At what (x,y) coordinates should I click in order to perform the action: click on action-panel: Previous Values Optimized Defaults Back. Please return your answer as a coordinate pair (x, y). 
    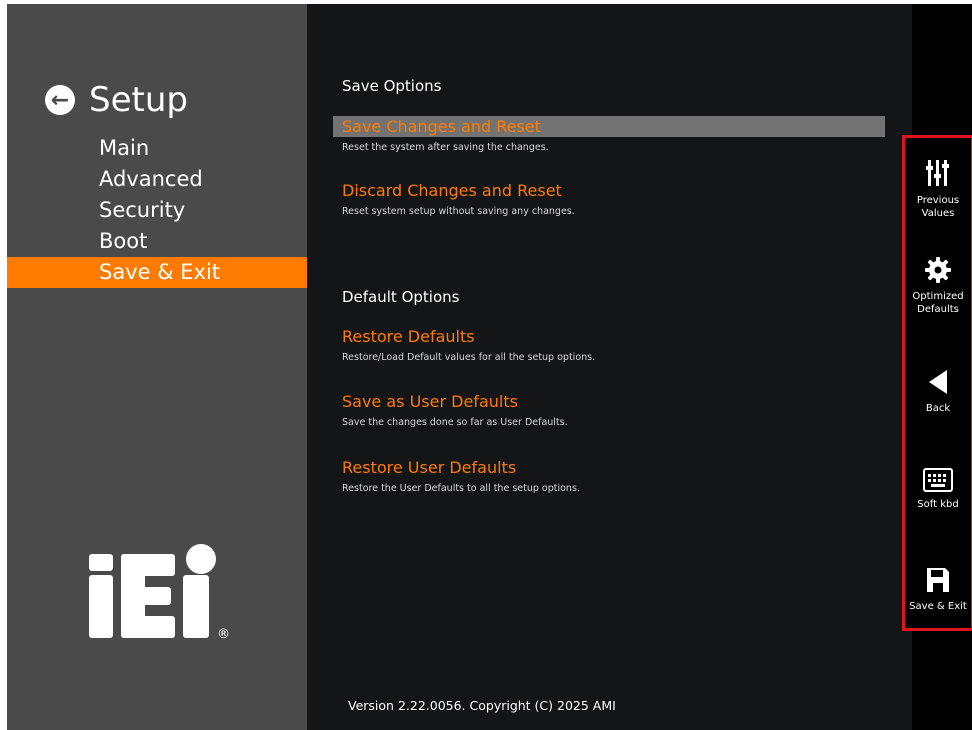
    Looking at the image, I should click on (937, 383).